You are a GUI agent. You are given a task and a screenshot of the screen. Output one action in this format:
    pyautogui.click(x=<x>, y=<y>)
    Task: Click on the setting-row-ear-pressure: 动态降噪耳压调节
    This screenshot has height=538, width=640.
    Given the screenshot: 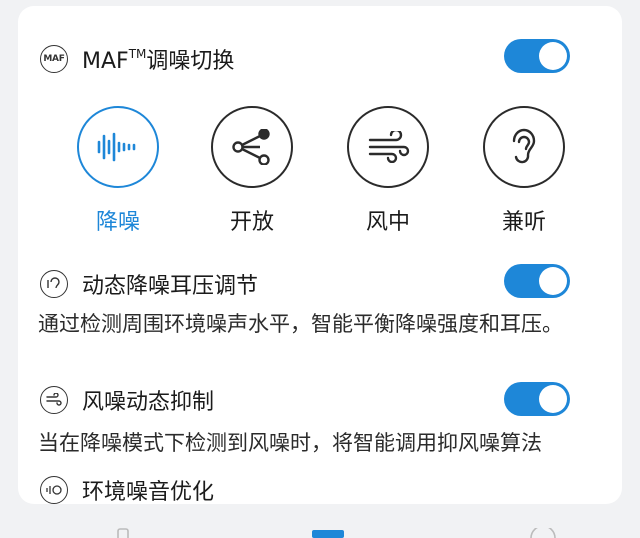 What is the action you would take?
    pyautogui.click(x=149, y=284)
    